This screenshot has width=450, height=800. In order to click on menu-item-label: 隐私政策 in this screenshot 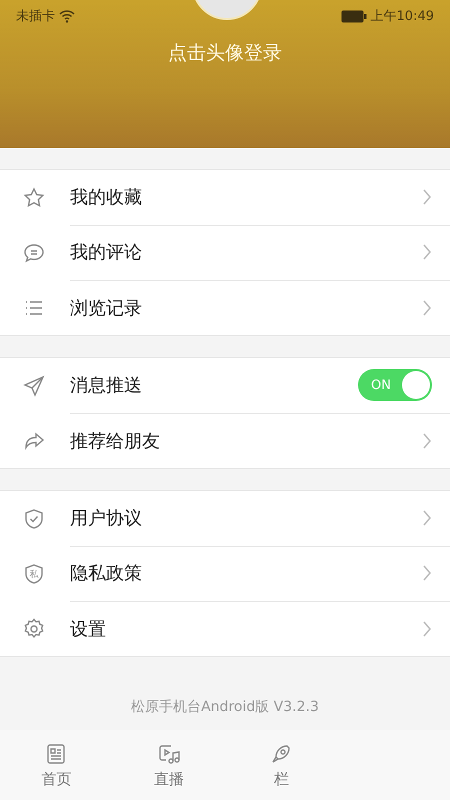, I will do `click(246, 573)`.